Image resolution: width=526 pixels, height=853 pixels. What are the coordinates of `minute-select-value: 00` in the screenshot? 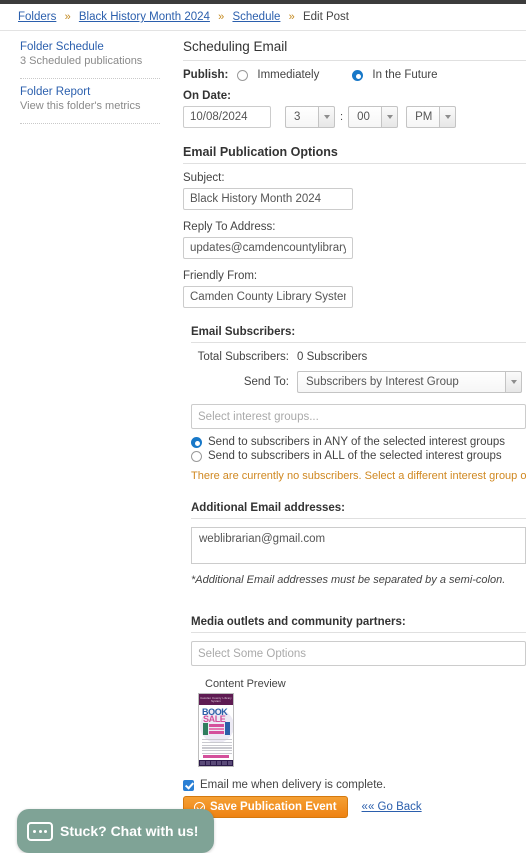 It's located at (365, 117).